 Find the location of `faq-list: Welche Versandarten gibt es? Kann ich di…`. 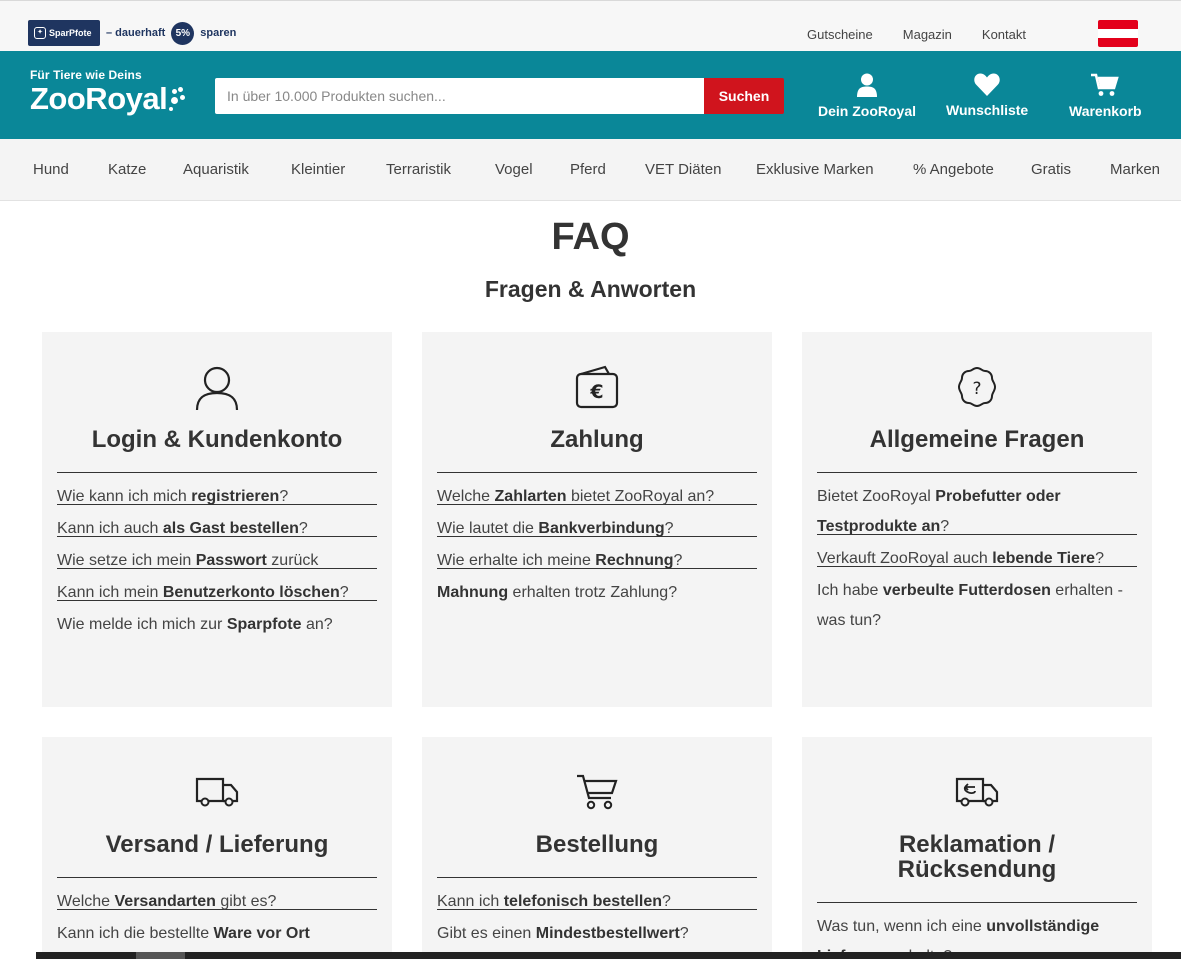

faq-list: Welche Versandarten gibt es? Kann ich di… is located at coordinates (217, 918).